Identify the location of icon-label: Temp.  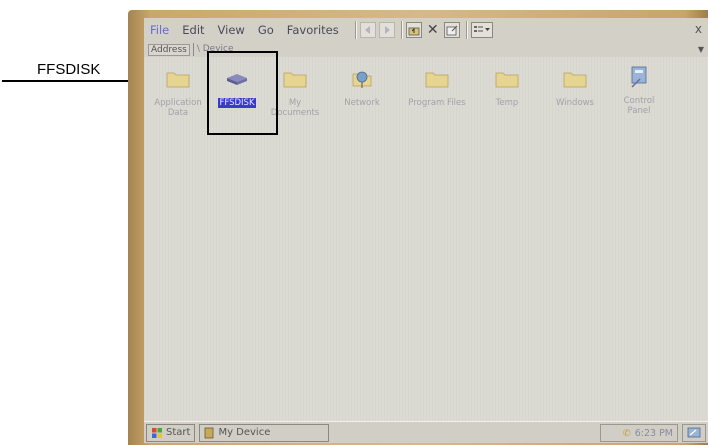
(507, 103).